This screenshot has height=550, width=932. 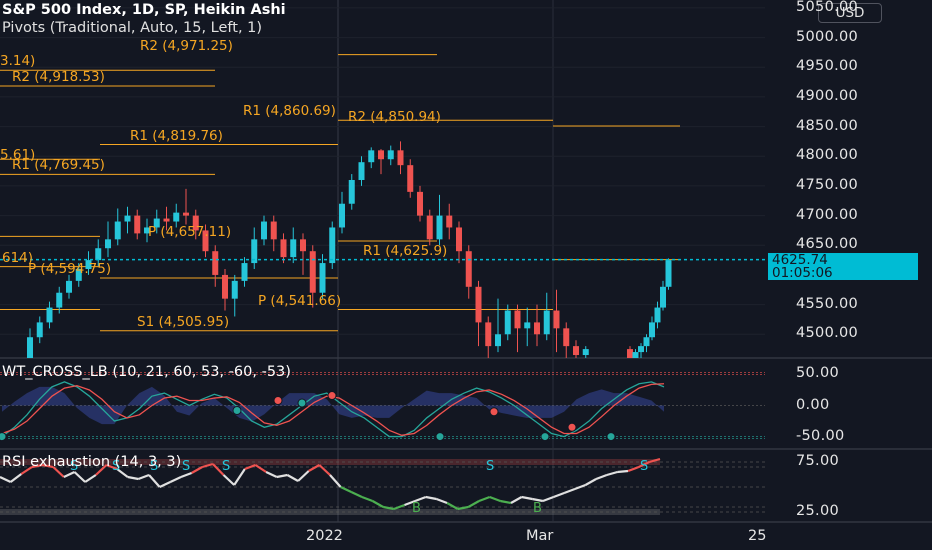 What do you see at coordinates (818, 373) in the screenshot?
I see `wt-axis-tick: 50.00` at bounding box center [818, 373].